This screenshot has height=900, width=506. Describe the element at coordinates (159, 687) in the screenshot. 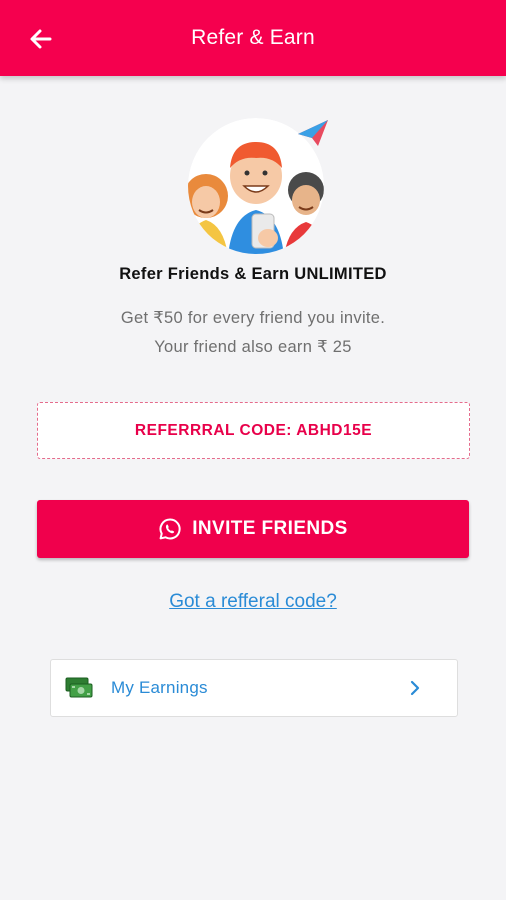

I see `my-earnings-label: My Earnings` at that location.